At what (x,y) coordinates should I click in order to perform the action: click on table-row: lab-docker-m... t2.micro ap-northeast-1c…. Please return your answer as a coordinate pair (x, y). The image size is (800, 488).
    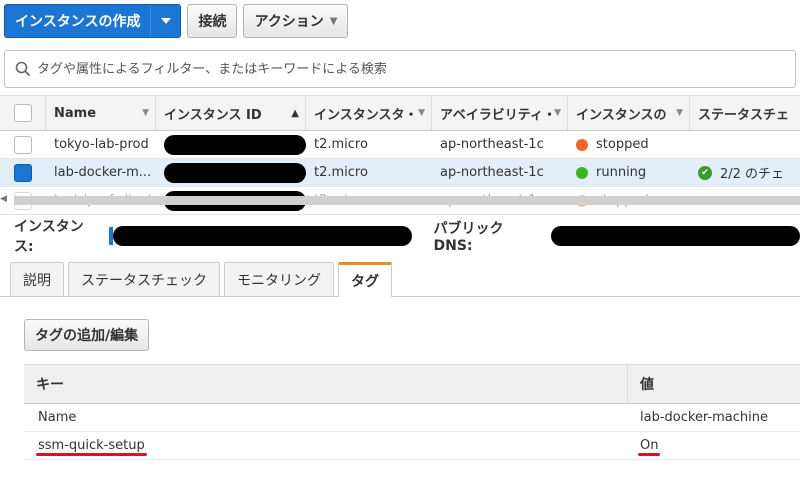
    Looking at the image, I should click on (400, 173).